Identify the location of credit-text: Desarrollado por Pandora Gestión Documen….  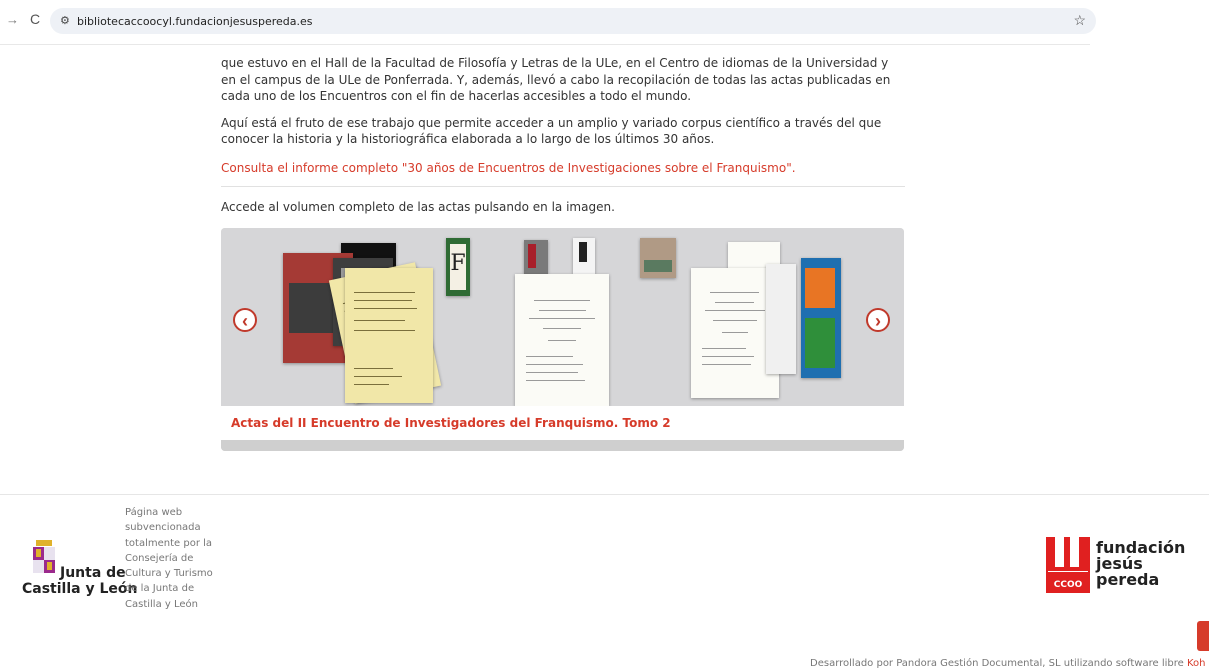
(997, 663).